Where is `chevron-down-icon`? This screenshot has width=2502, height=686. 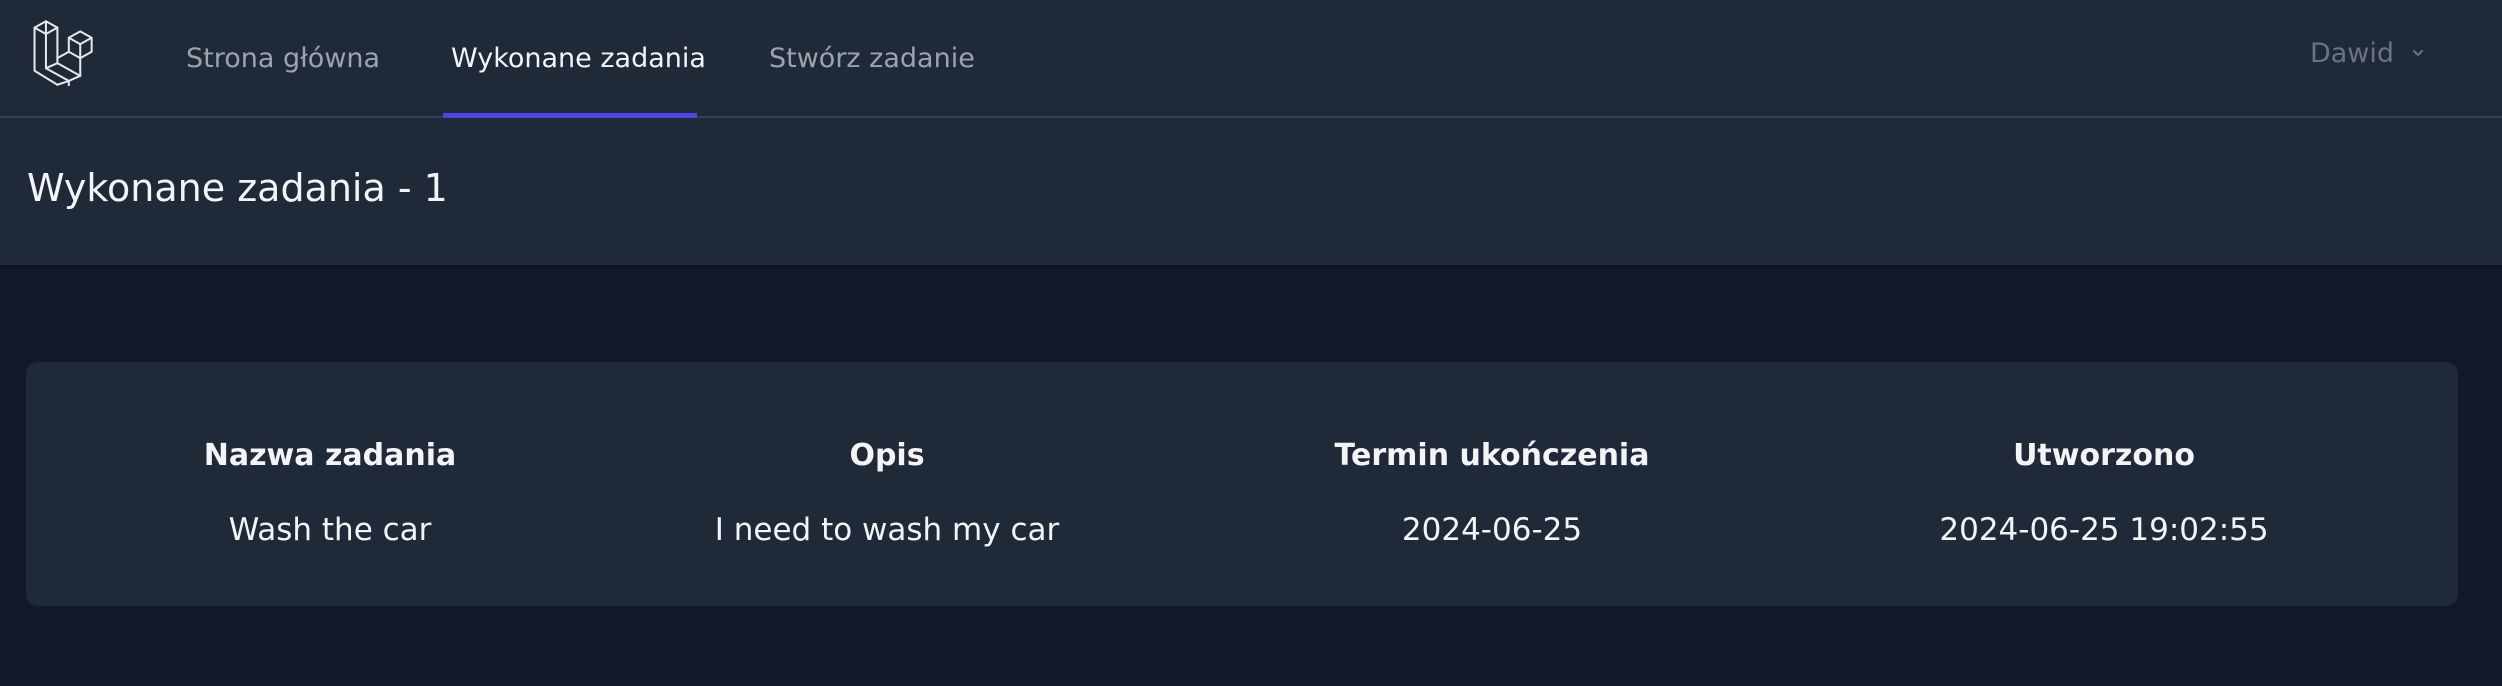
chevron-down-icon is located at coordinates (2418, 52).